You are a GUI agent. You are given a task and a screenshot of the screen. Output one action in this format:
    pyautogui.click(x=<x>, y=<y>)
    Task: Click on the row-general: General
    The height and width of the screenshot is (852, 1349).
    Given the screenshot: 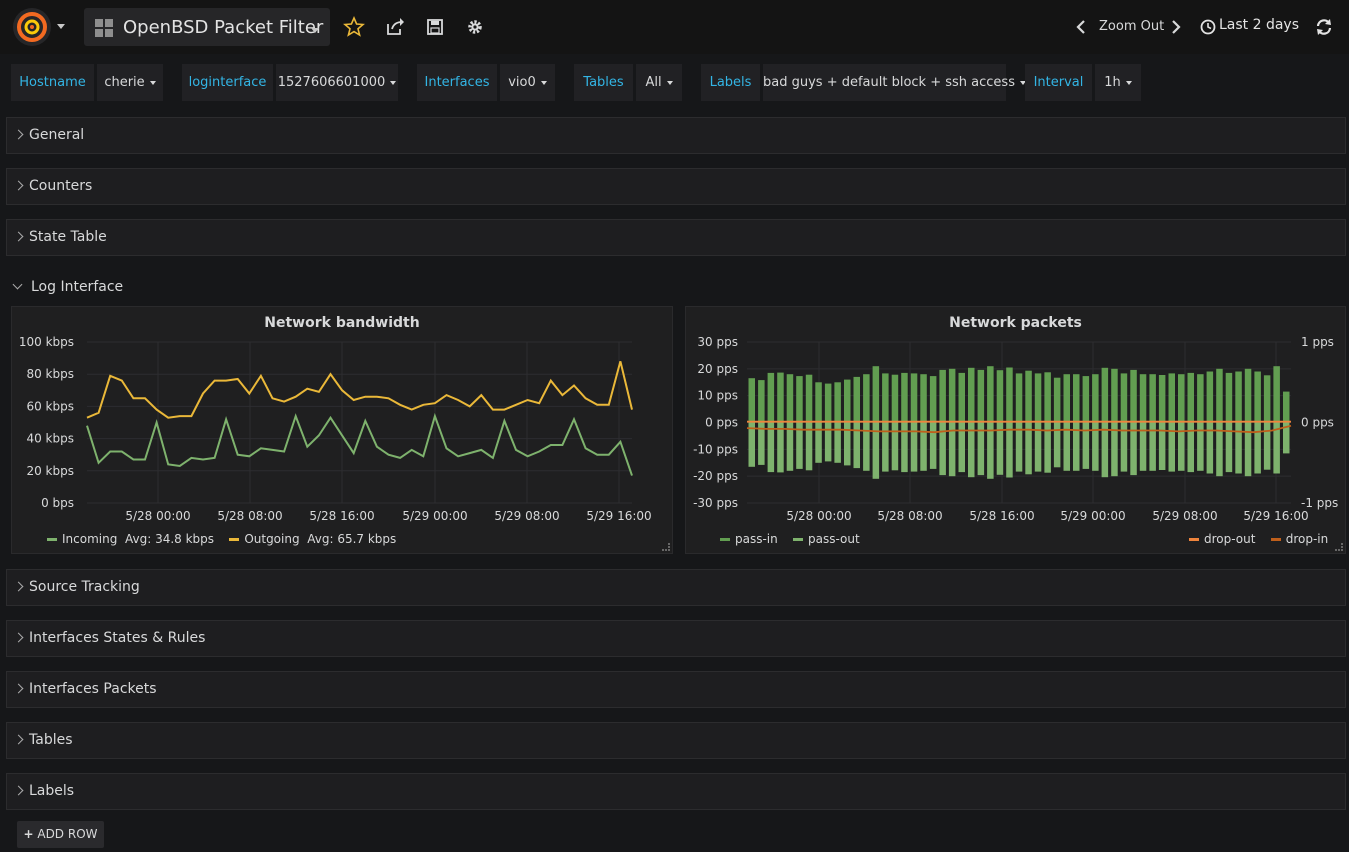 What is the action you would take?
    pyautogui.click(x=676, y=135)
    